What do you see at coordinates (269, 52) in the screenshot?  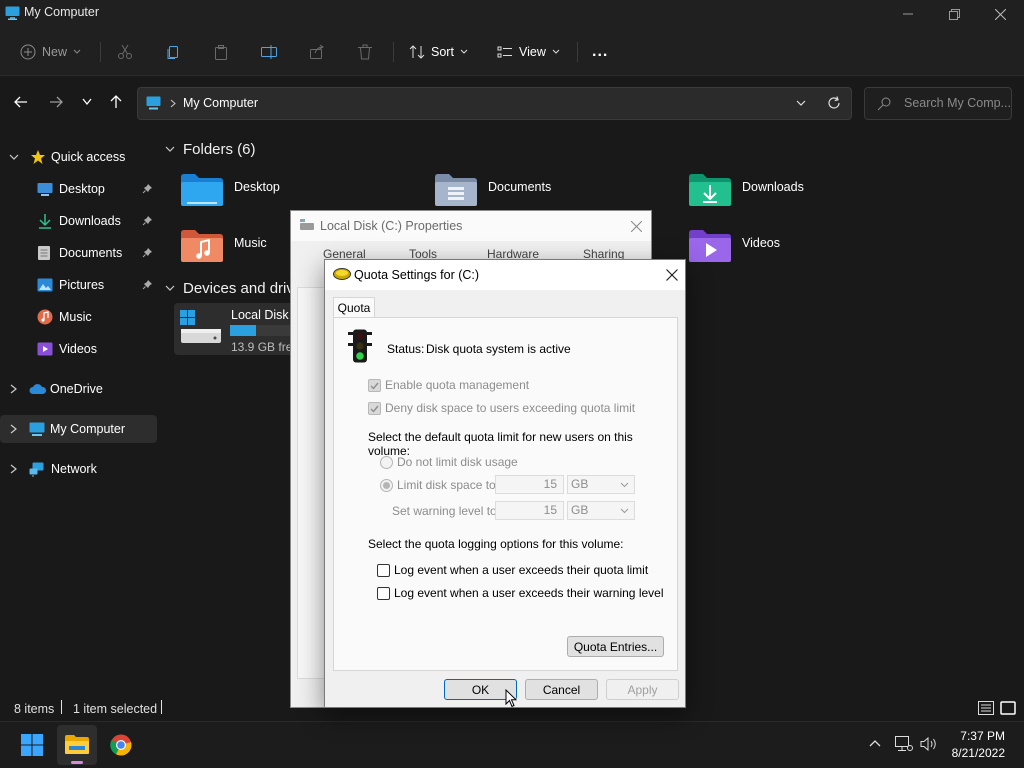 I see `rename-button` at bounding box center [269, 52].